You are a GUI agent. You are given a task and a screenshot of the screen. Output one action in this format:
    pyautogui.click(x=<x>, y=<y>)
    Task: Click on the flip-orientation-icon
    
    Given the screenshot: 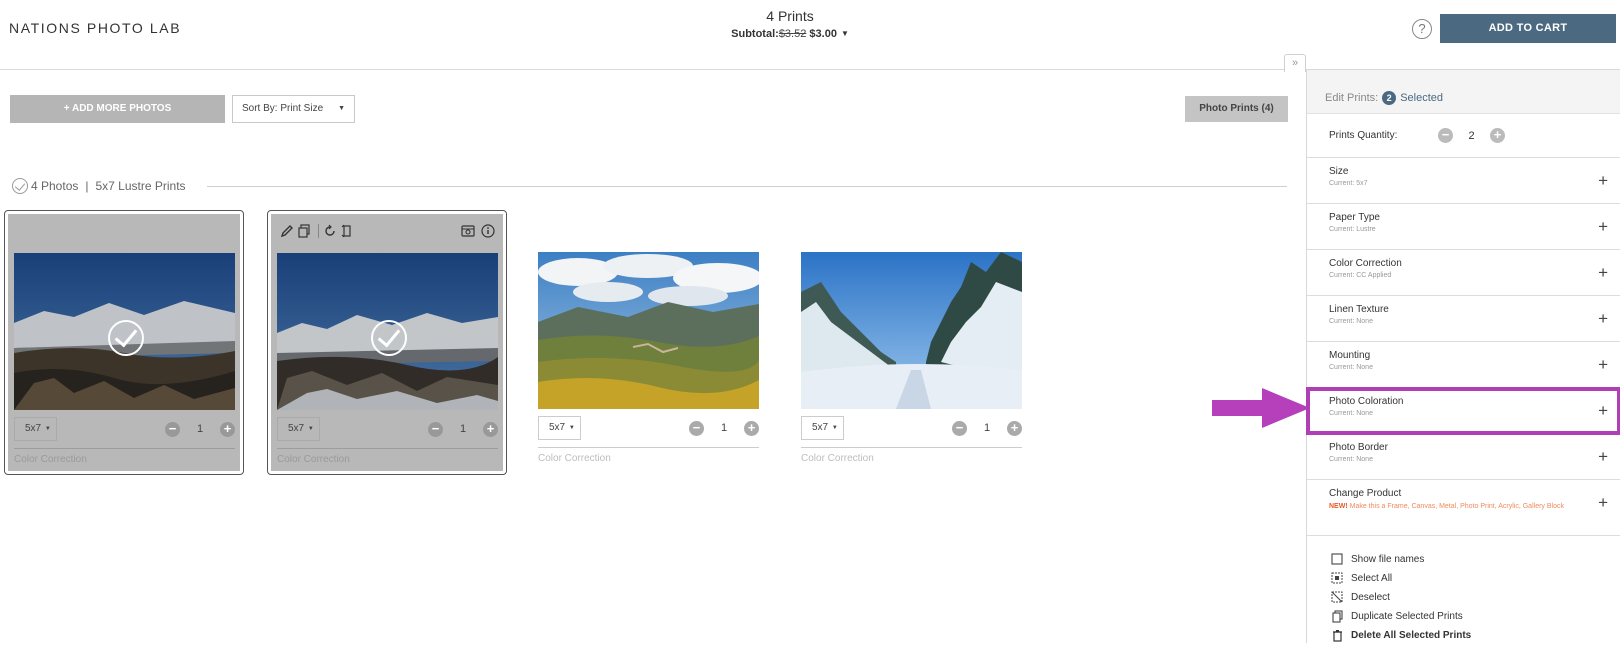 What is the action you would take?
    pyautogui.click(x=347, y=231)
    